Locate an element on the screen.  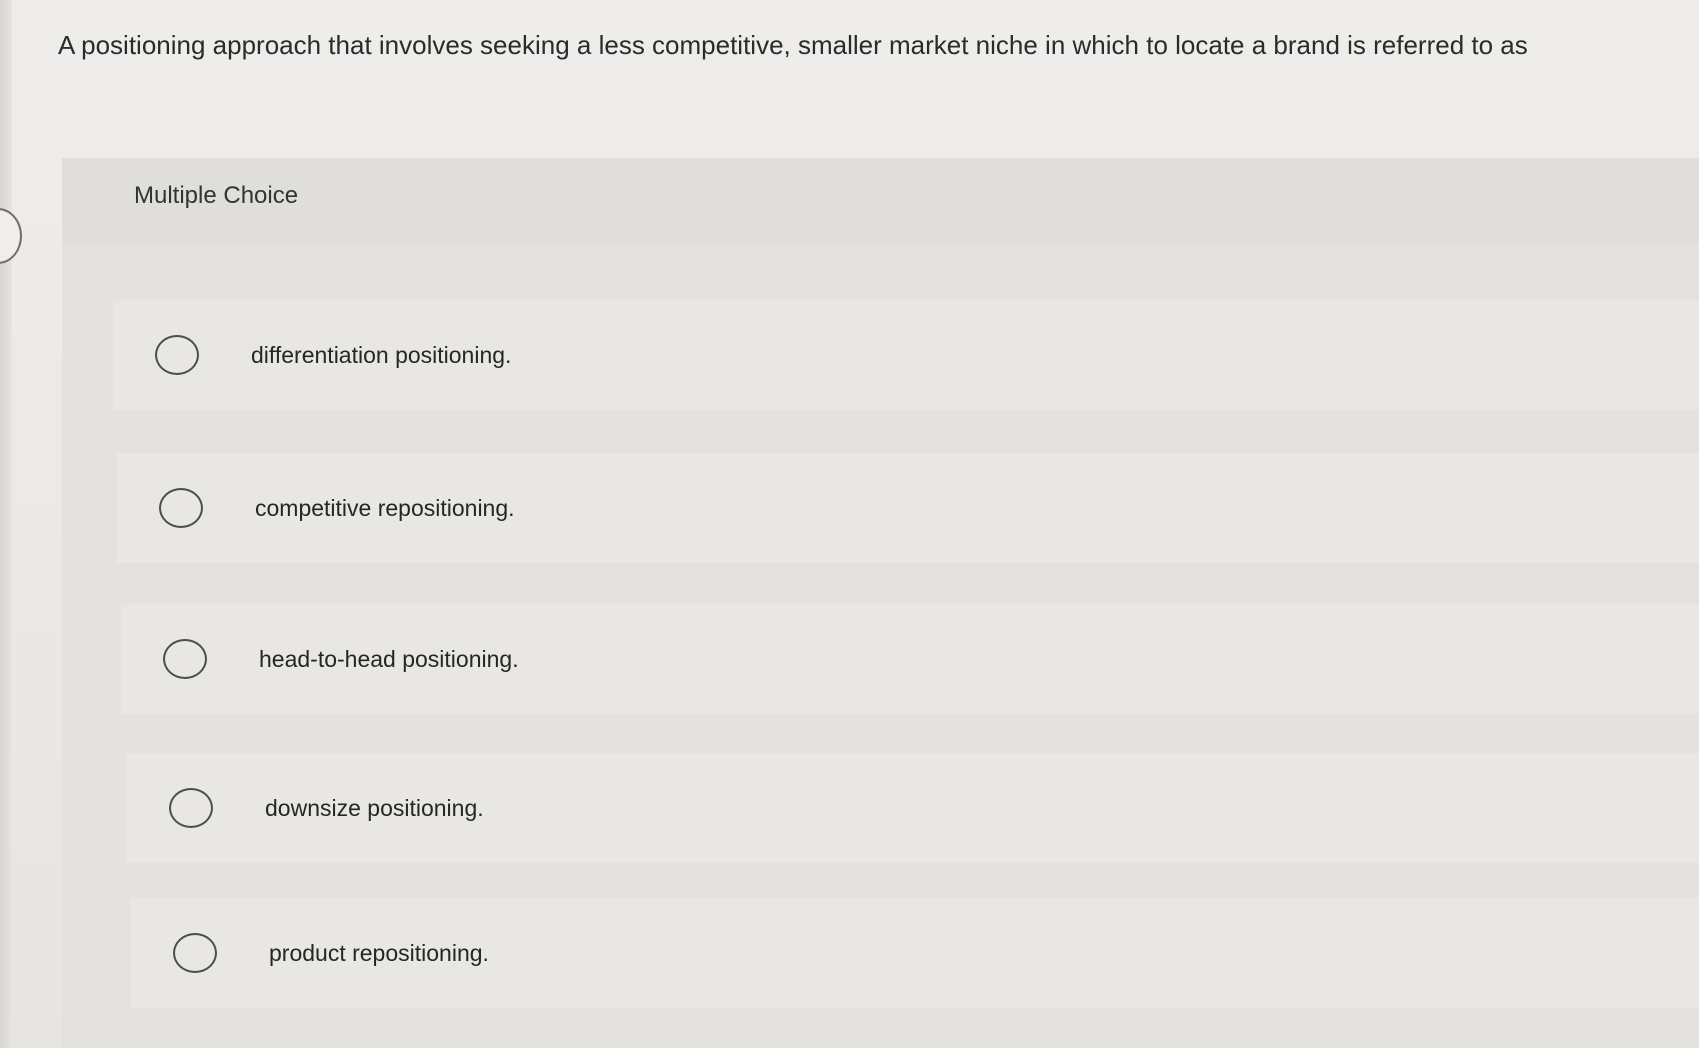
option-label: competitive repositioning. is located at coordinates (385, 507).